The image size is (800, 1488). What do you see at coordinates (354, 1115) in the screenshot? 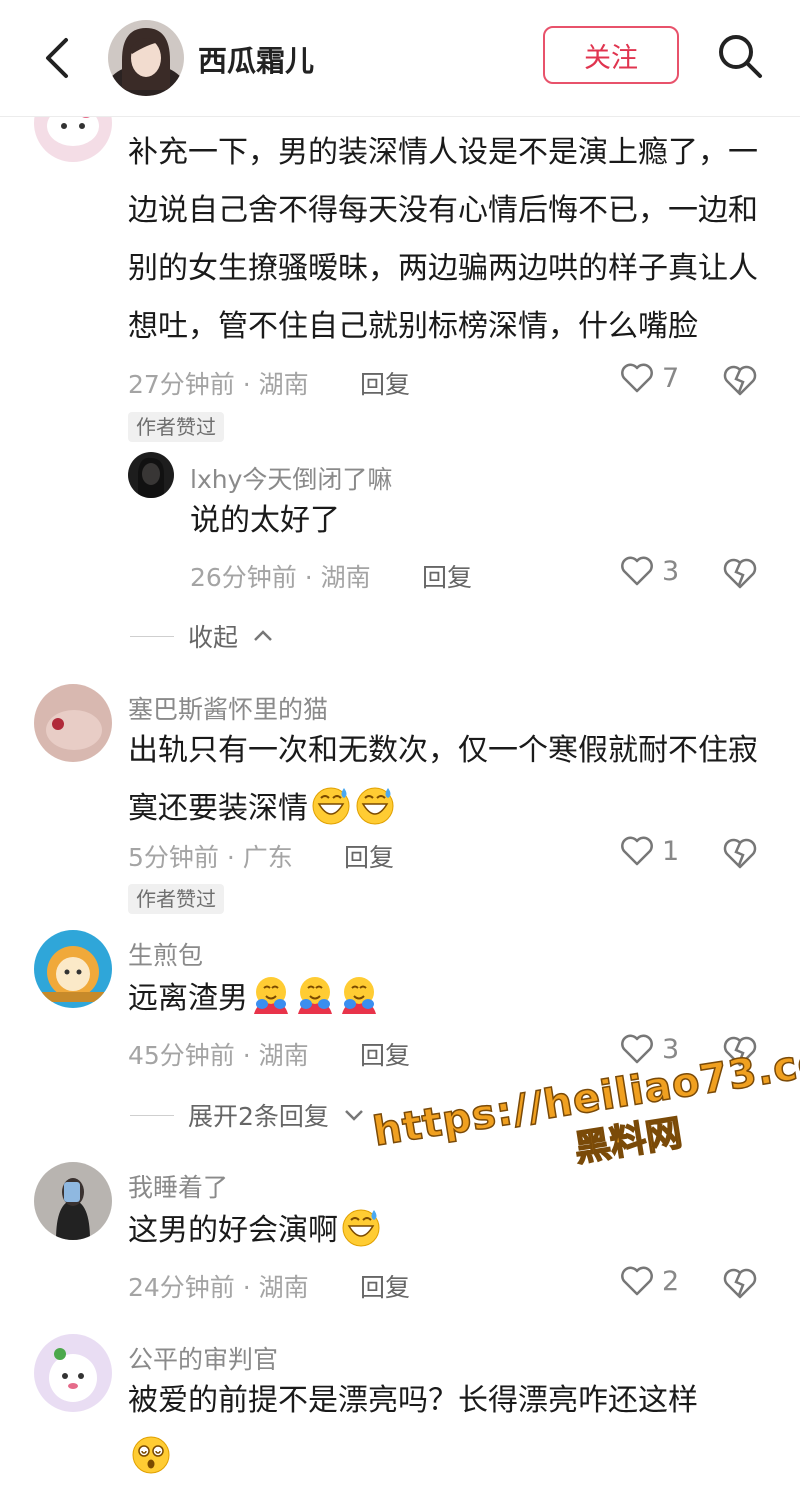
I see `chevron-down-icon` at bounding box center [354, 1115].